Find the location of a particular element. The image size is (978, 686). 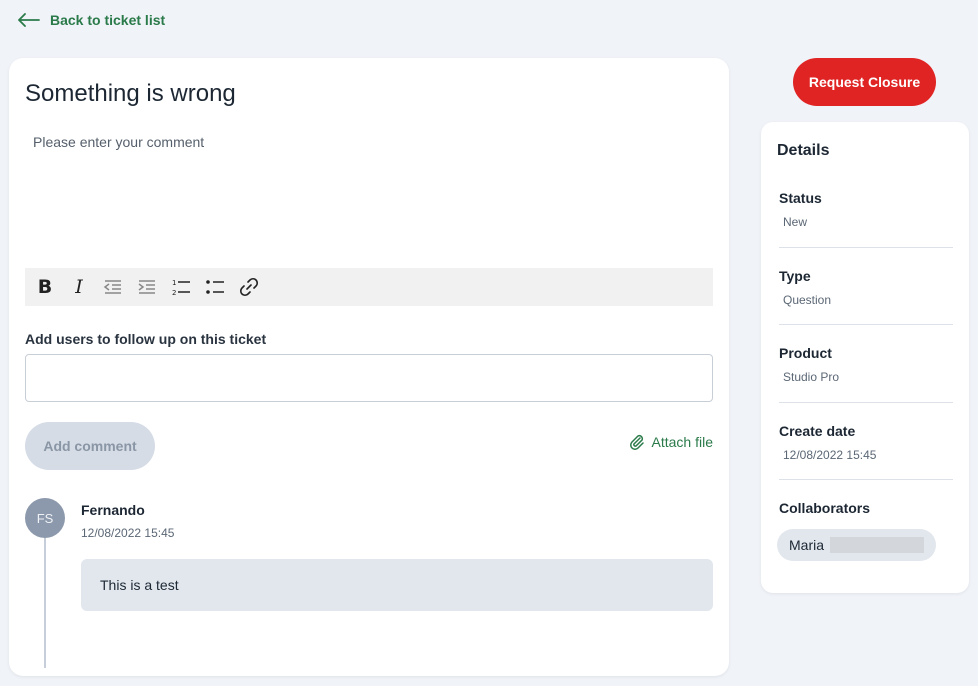

svg-text: 2 is located at coordinates (174, 293).